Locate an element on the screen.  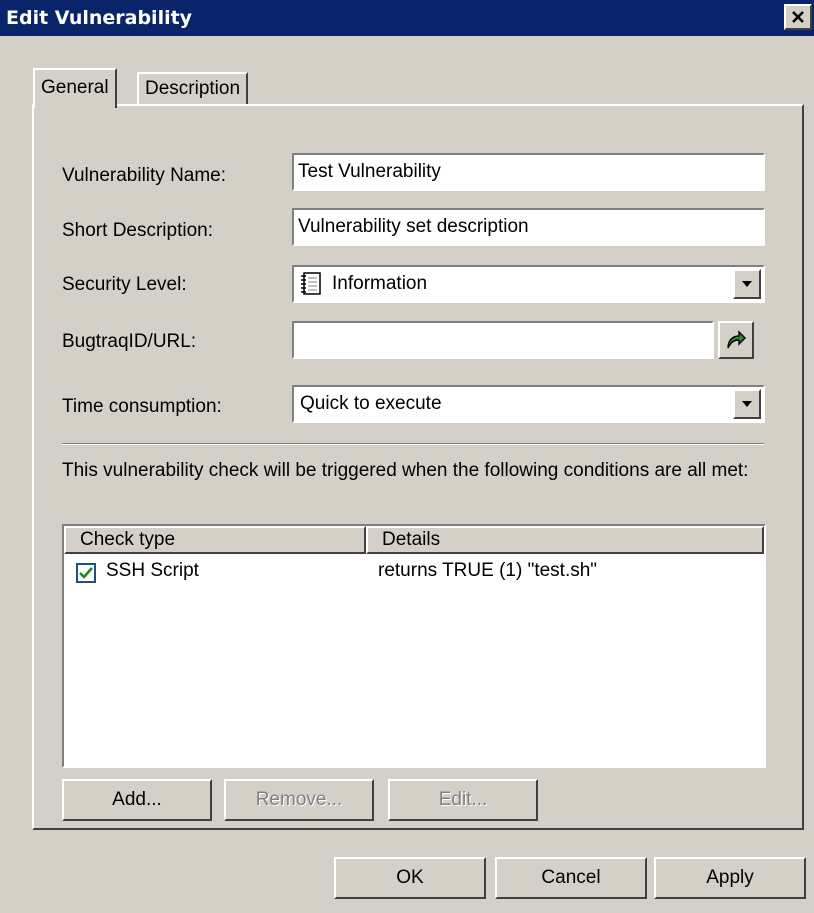
close-button is located at coordinates (798, 17).